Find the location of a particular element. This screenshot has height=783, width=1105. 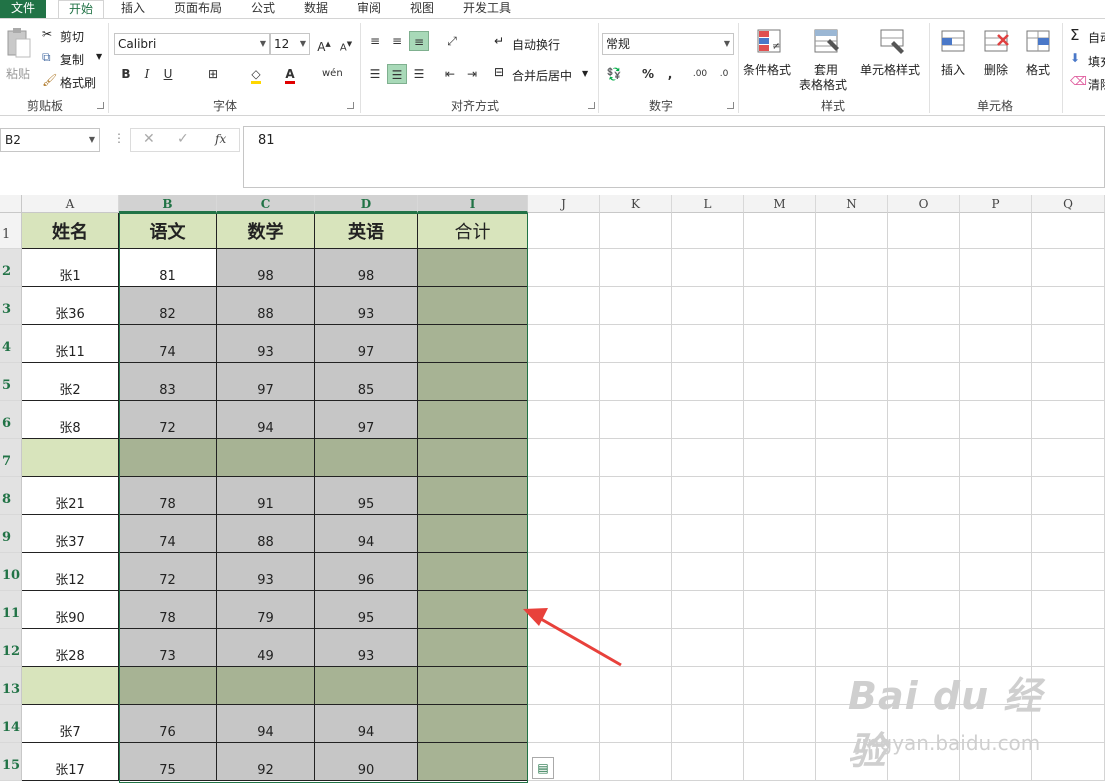

score-cell-c is located at coordinates (266, 686).